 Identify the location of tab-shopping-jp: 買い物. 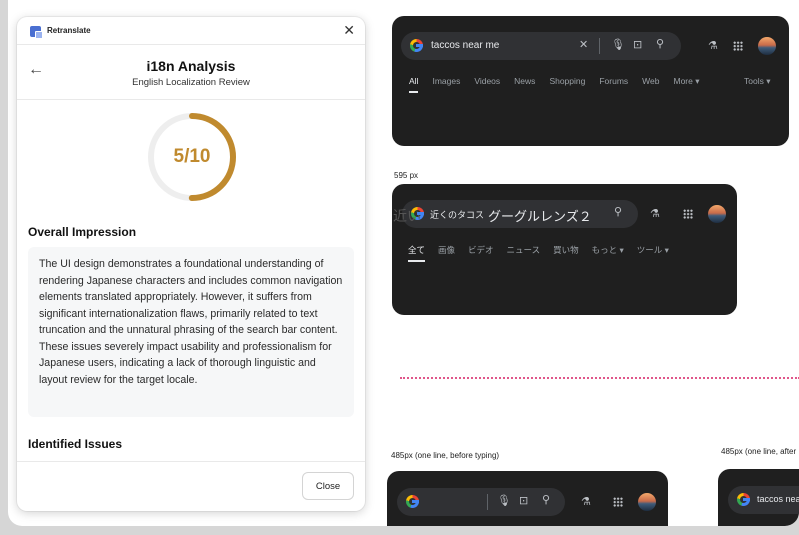
(566, 250).